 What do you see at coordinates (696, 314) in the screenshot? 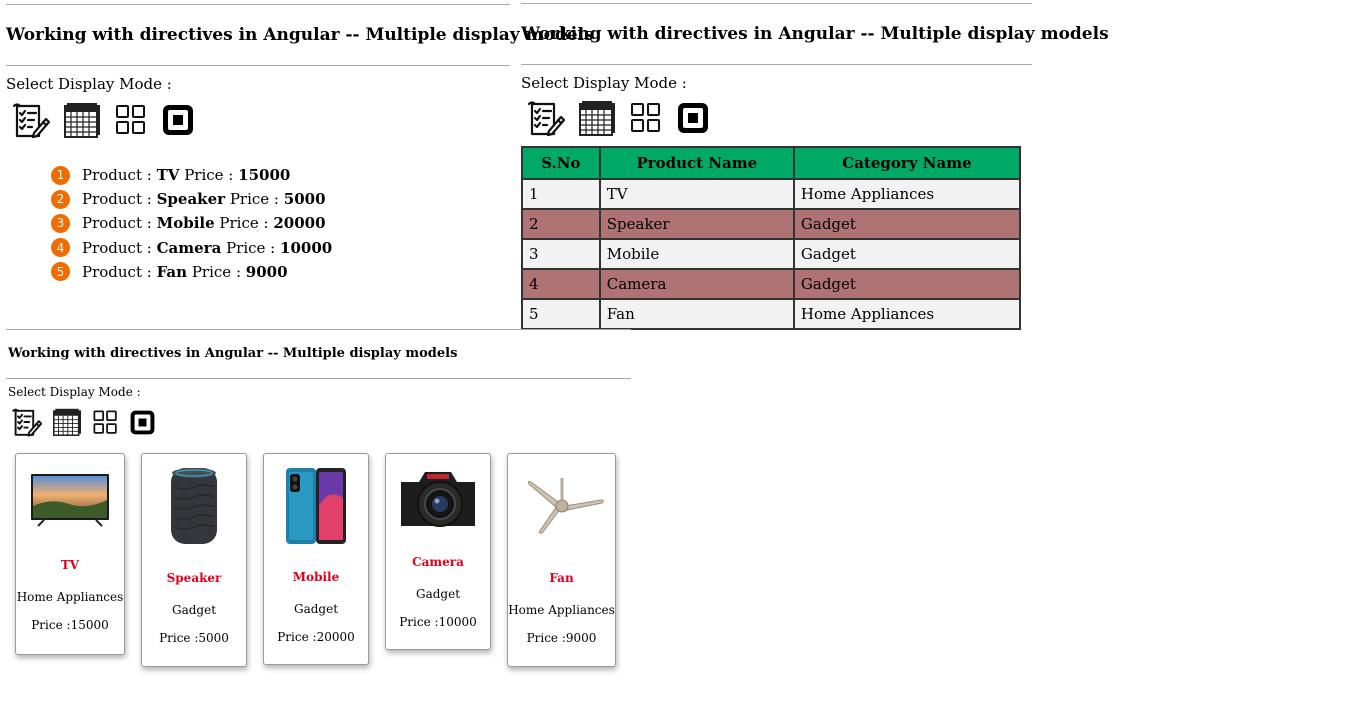
I see `cell-product-name: Fan` at bounding box center [696, 314].